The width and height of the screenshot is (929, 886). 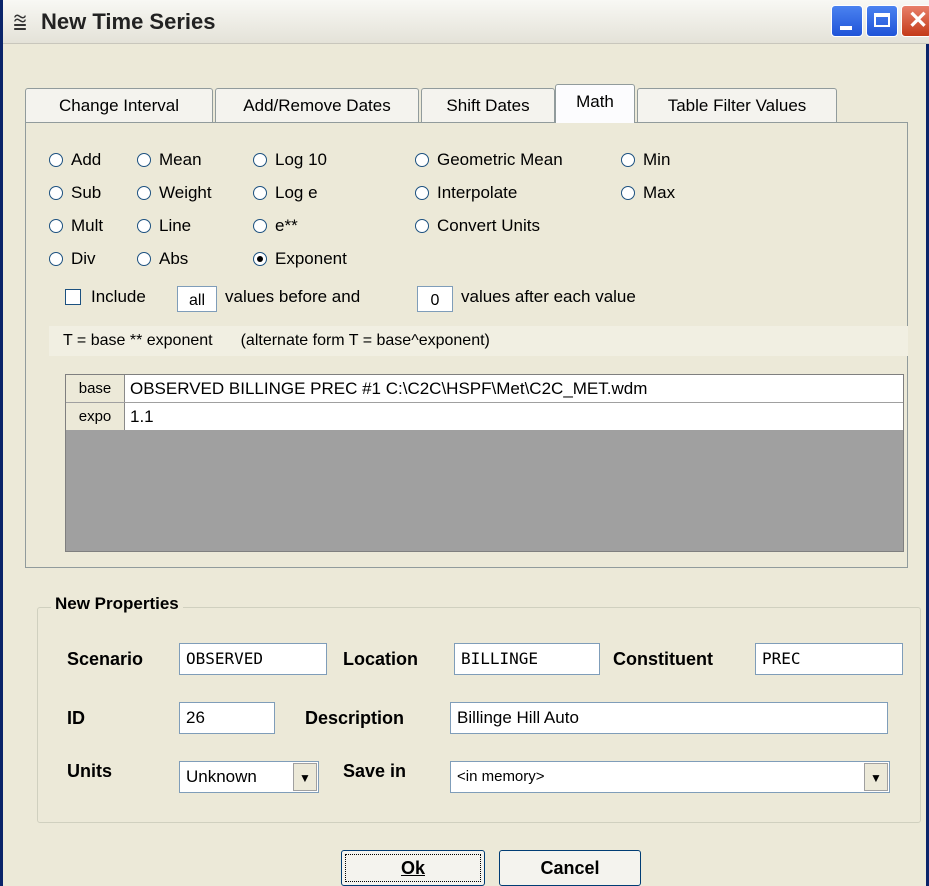 I want to click on tab-math: Math, so click(x=595, y=103).